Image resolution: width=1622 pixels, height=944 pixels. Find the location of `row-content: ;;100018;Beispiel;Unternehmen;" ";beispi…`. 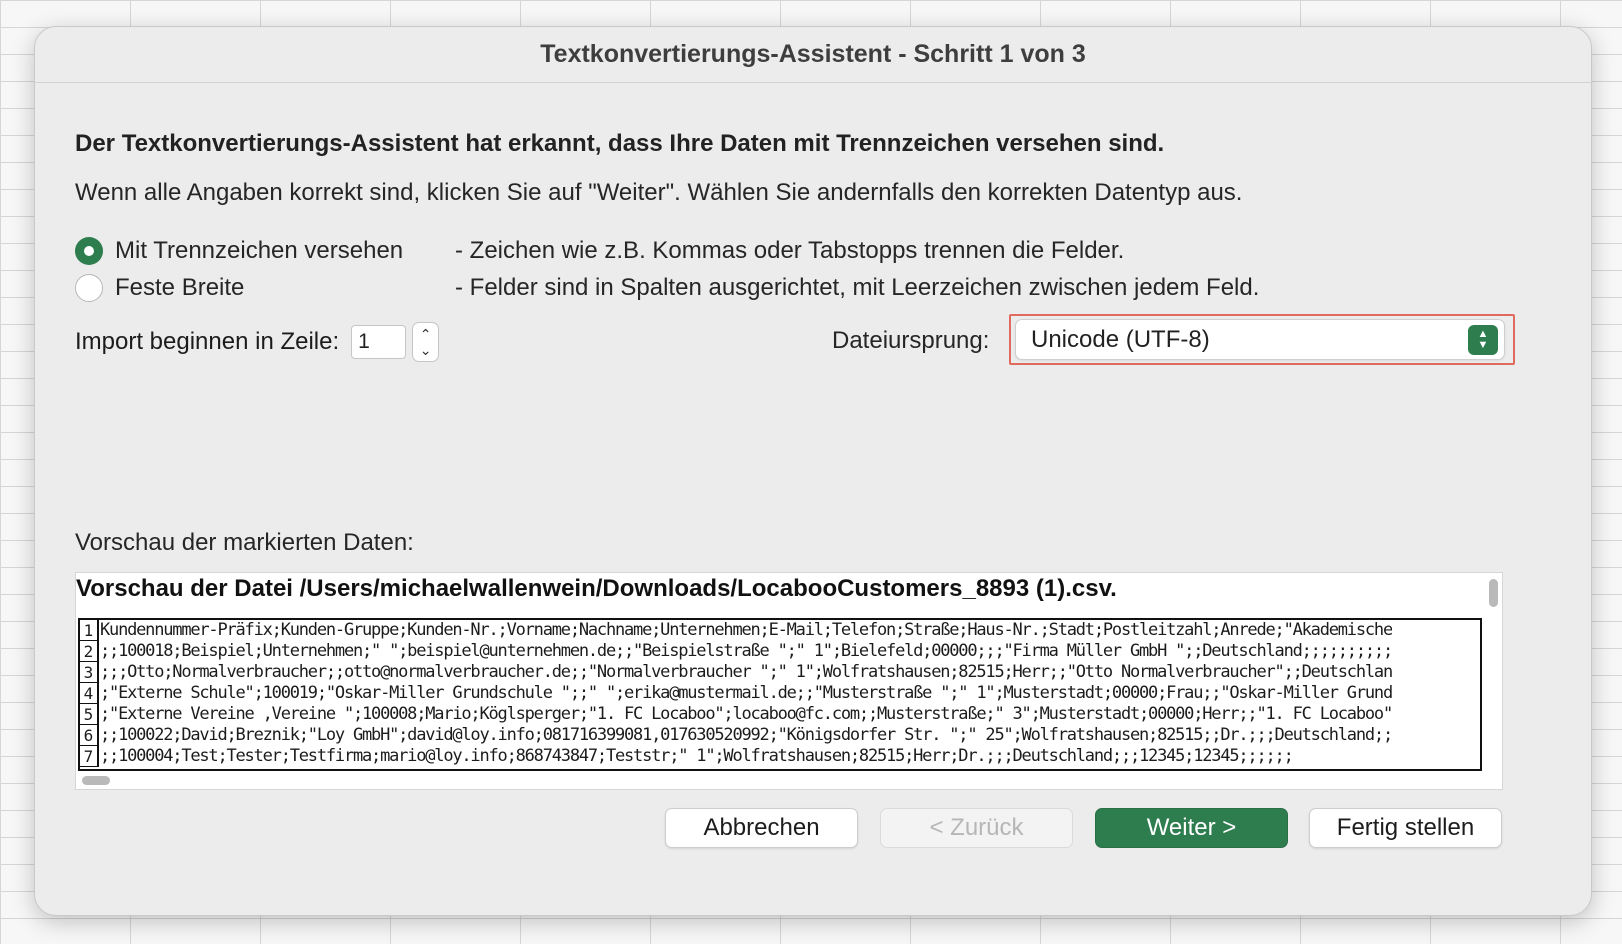

row-content: ;;100018;Beispiel;Unternehmen;" ";beispi… is located at coordinates (746, 651).